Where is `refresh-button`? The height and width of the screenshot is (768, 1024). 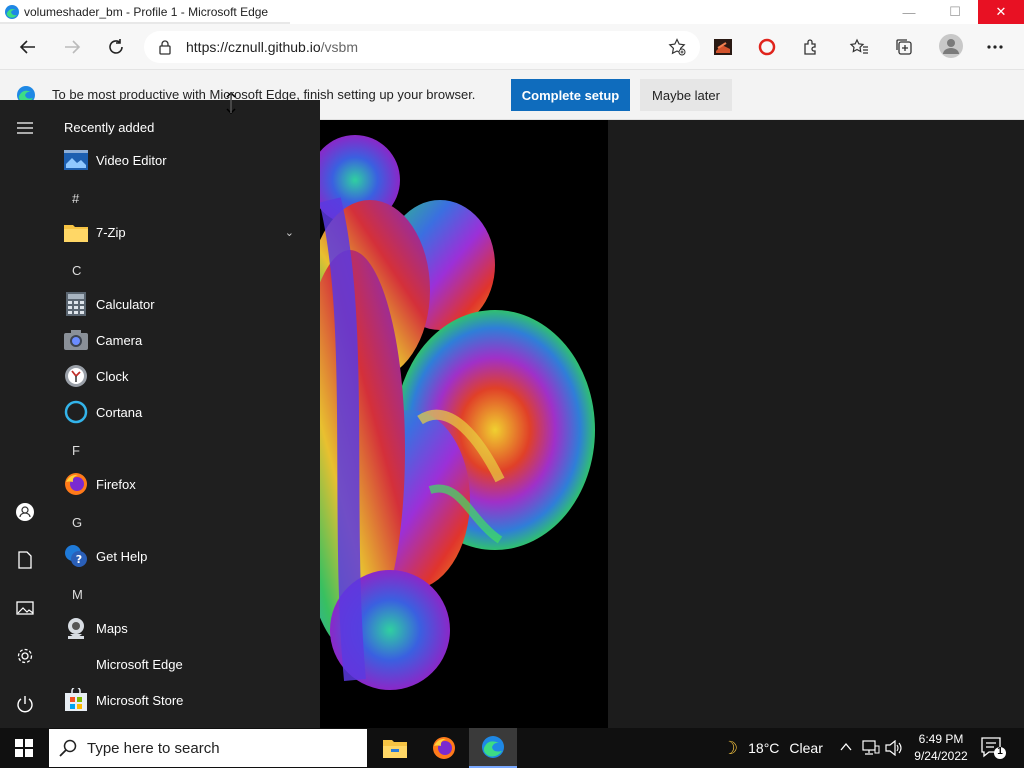
refresh-button is located at coordinates (116, 47).